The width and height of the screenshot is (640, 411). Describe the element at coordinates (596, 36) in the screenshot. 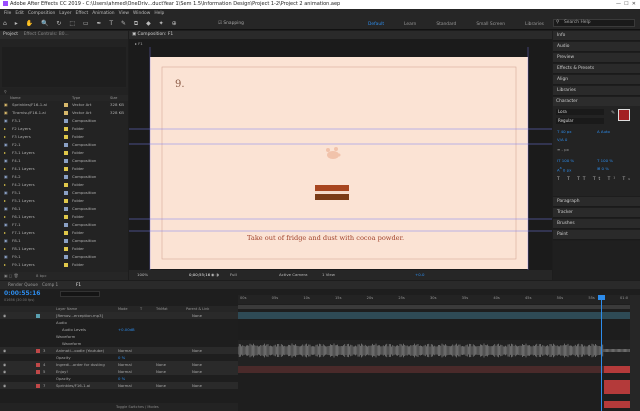

I see `panel-info: Info` at that location.